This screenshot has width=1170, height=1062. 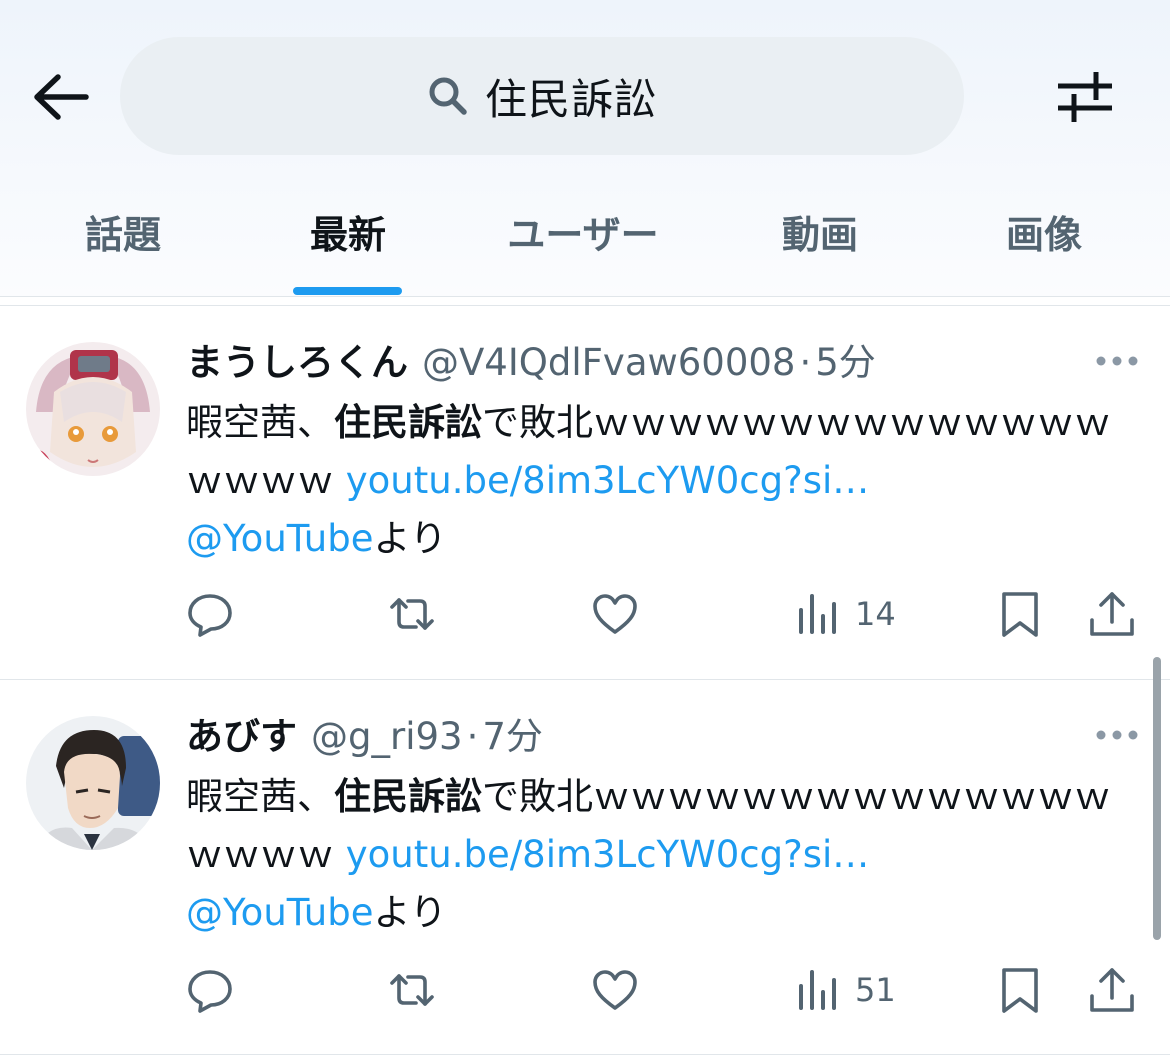 What do you see at coordinates (845, 990) in the screenshot?
I see `views-button: 51` at bounding box center [845, 990].